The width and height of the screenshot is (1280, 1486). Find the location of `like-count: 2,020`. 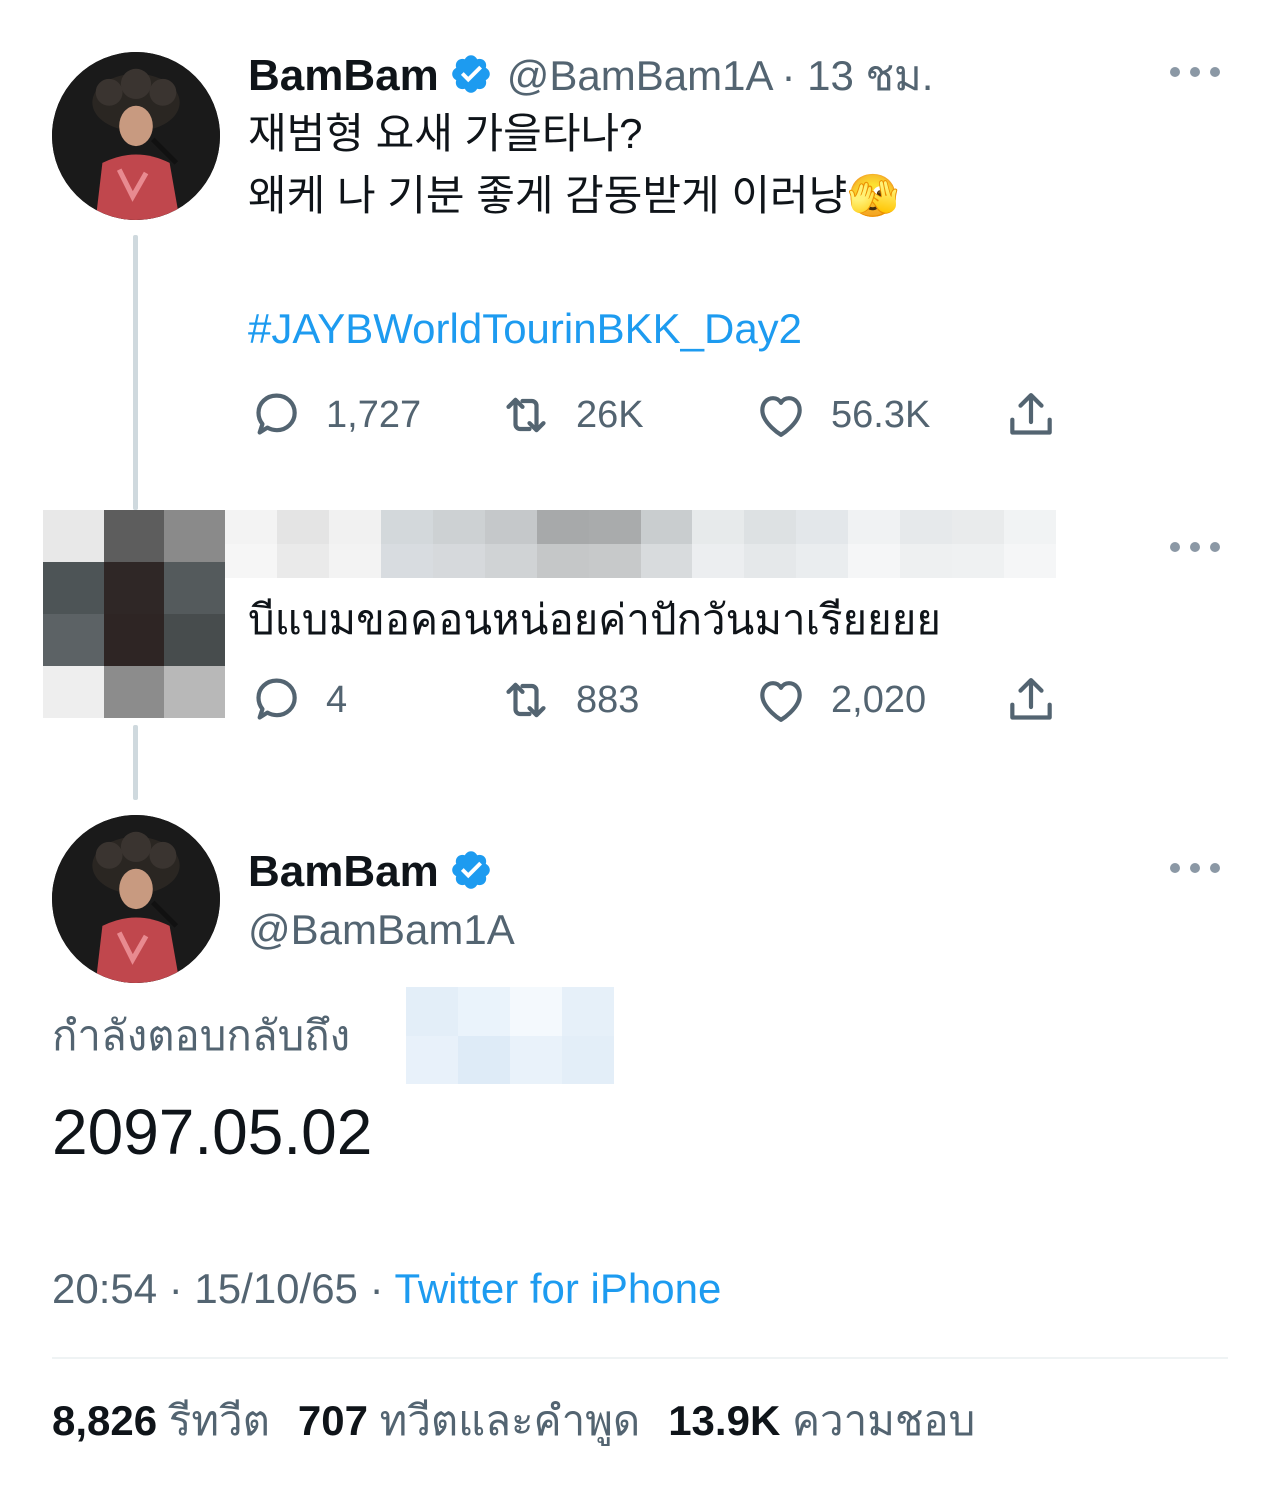

like-count: 2,020 is located at coordinates (879, 699).